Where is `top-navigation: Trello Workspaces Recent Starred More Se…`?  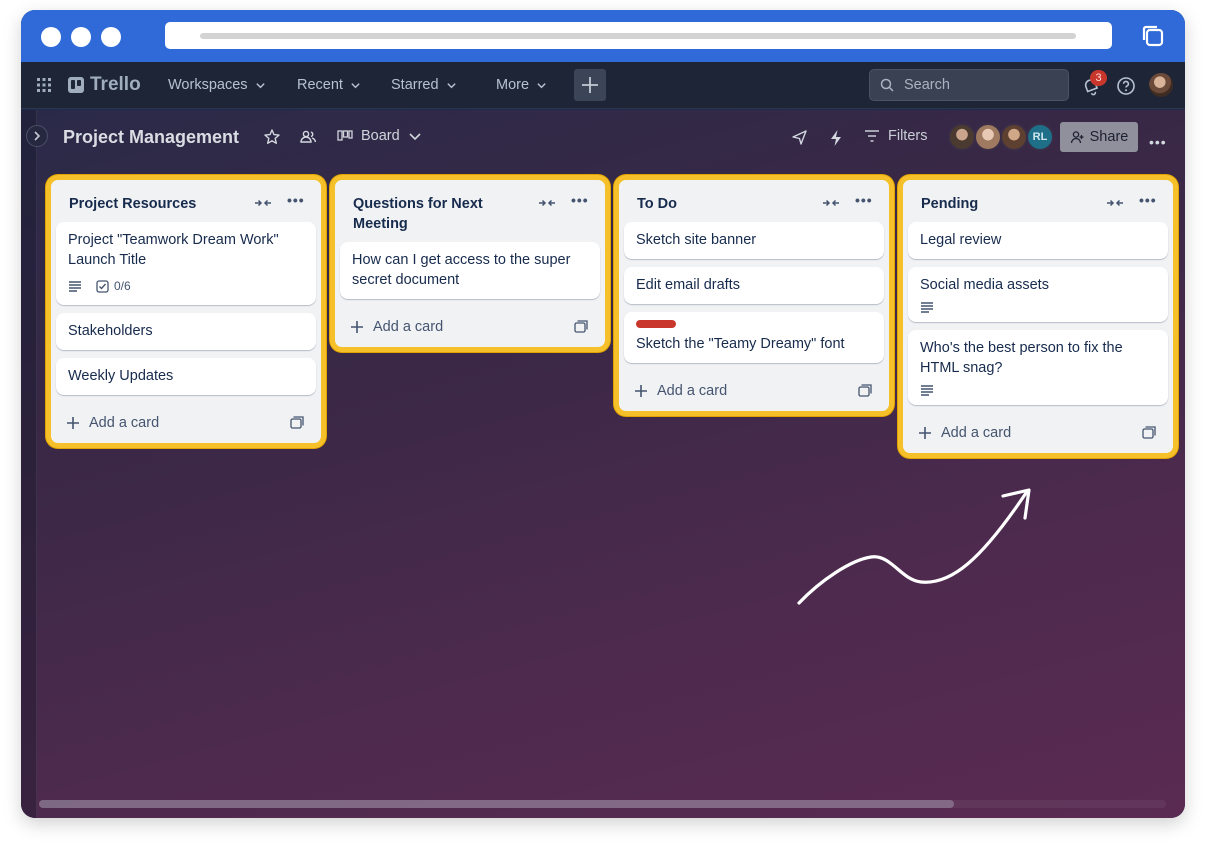
top-navigation: Trello Workspaces Recent Starred More Se… is located at coordinates (603, 85).